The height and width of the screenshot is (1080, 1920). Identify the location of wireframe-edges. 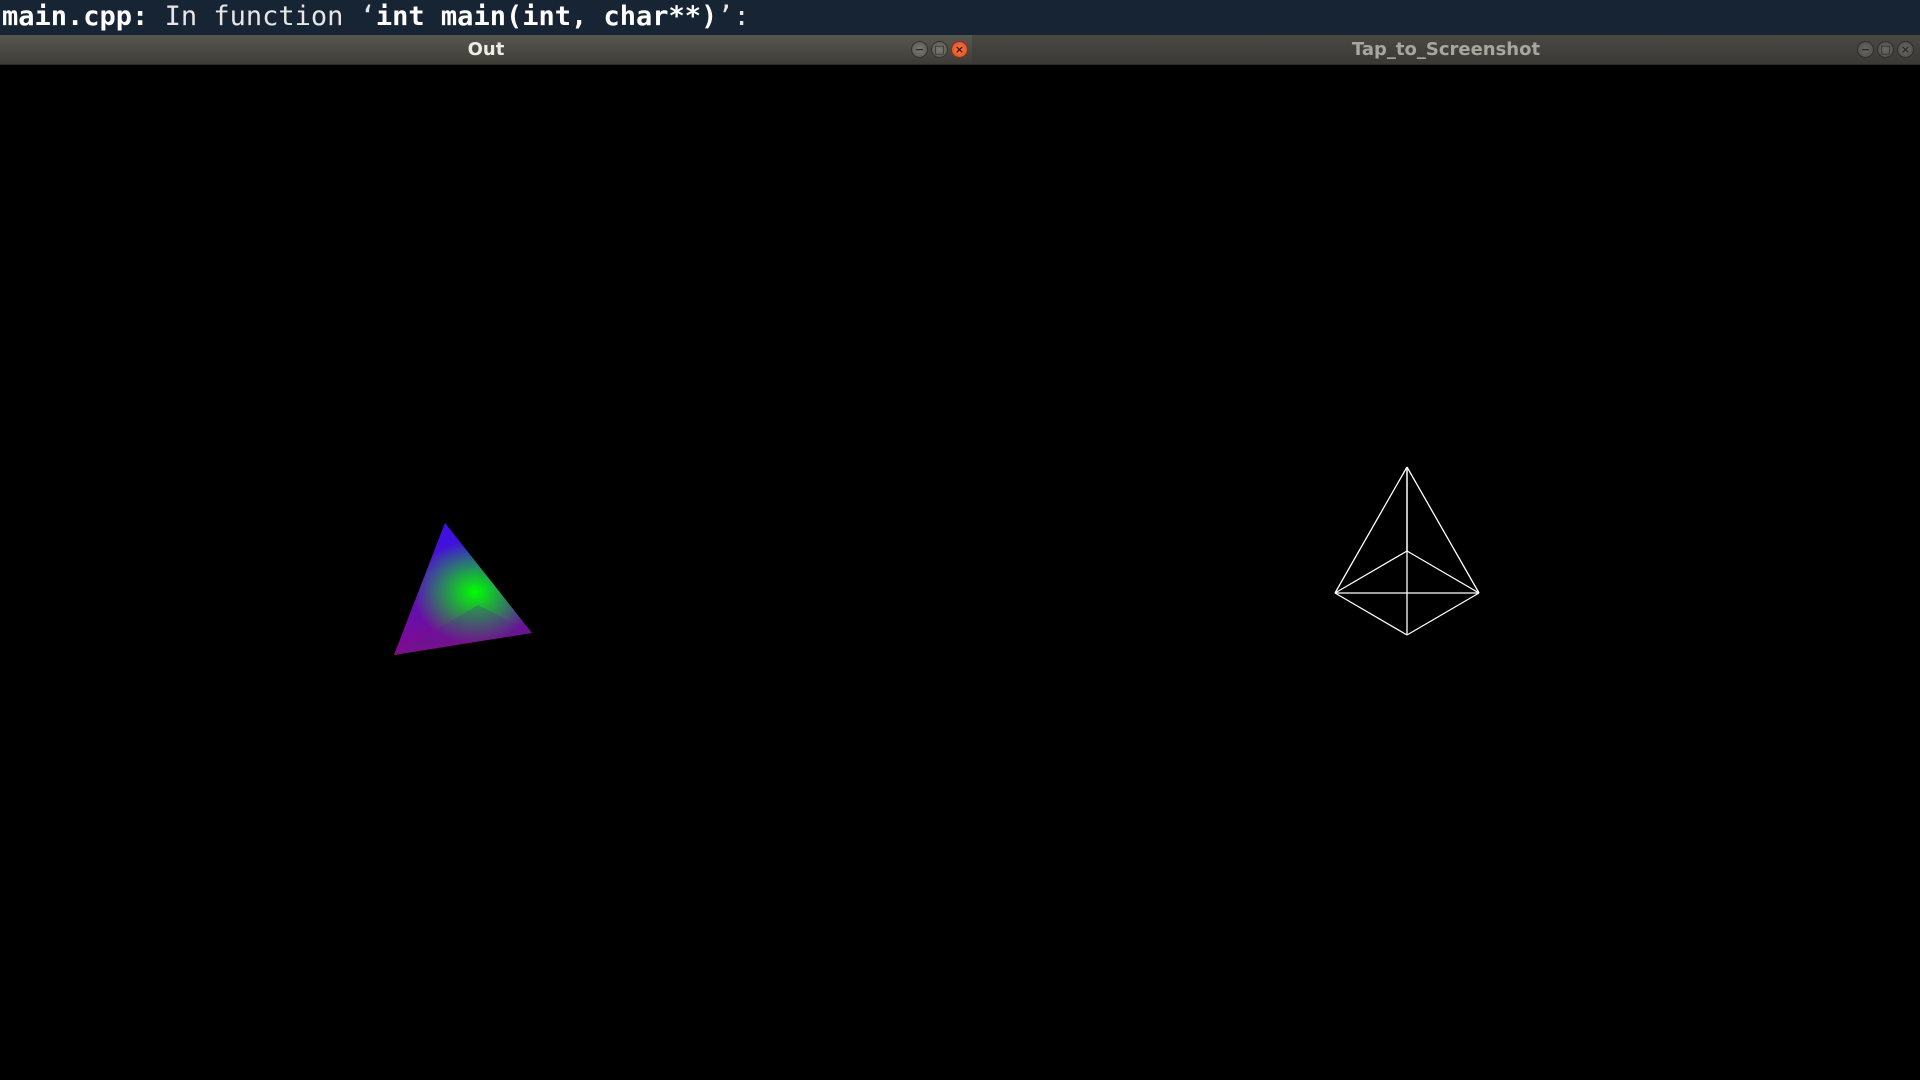
(1407, 551).